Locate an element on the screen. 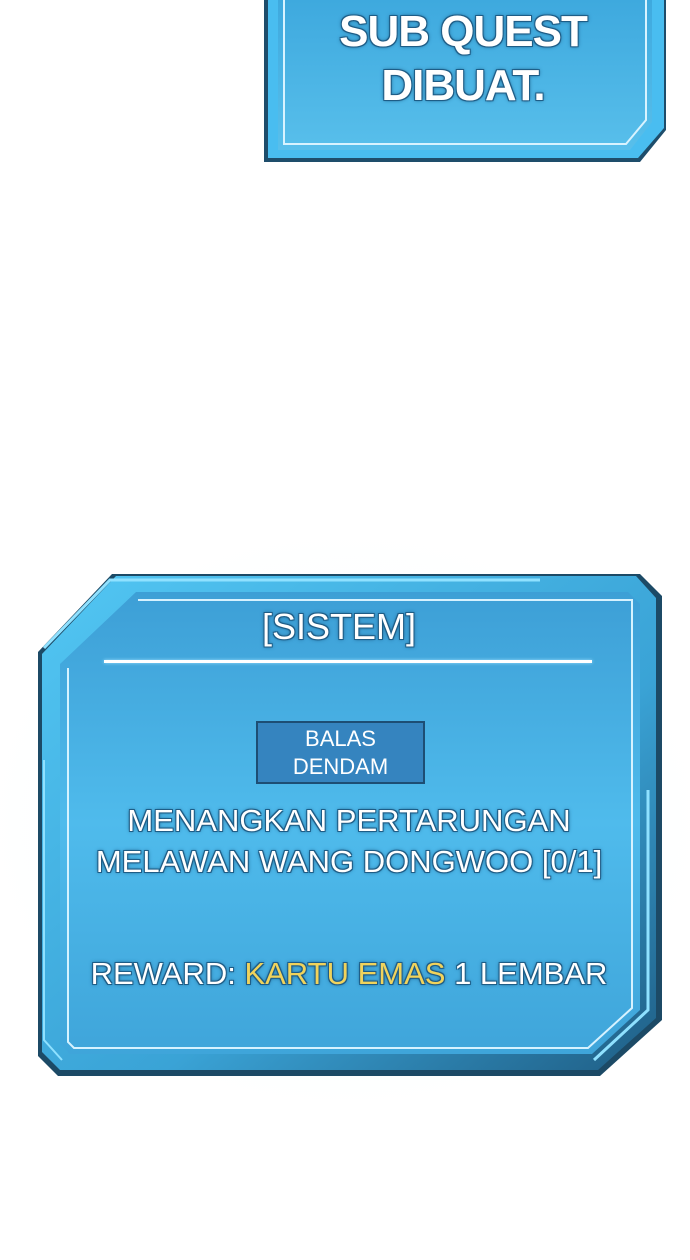 The image size is (690, 1260). reward-line: REWARD: KARTU EMAS 1 LEMBAR is located at coordinates (349, 974).